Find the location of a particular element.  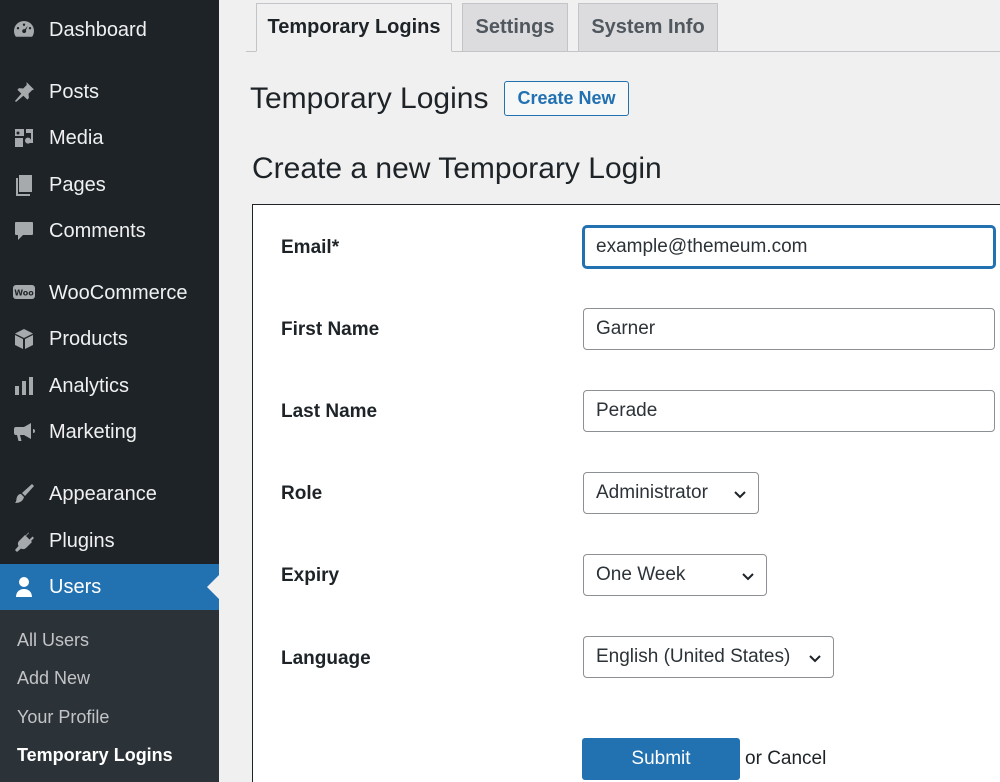

role-label: Role is located at coordinates (302, 493).